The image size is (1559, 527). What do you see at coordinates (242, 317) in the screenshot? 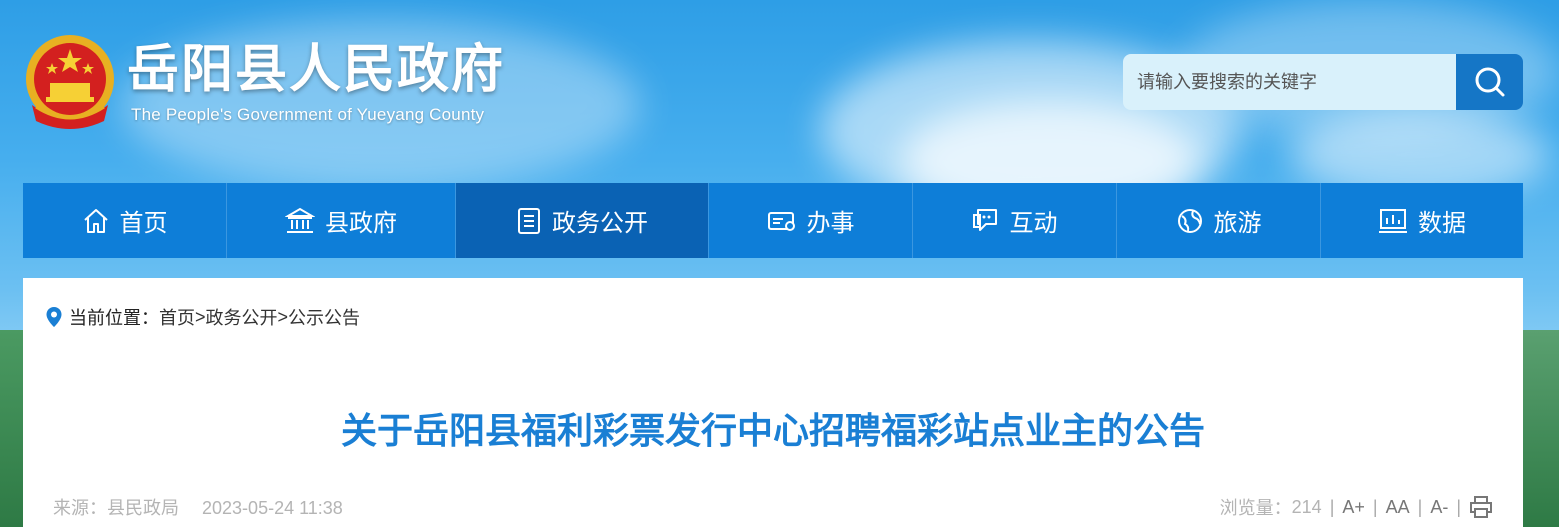
I see `breadcrumb-link-gov-affairs: 政务公开` at bounding box center [242, 317].